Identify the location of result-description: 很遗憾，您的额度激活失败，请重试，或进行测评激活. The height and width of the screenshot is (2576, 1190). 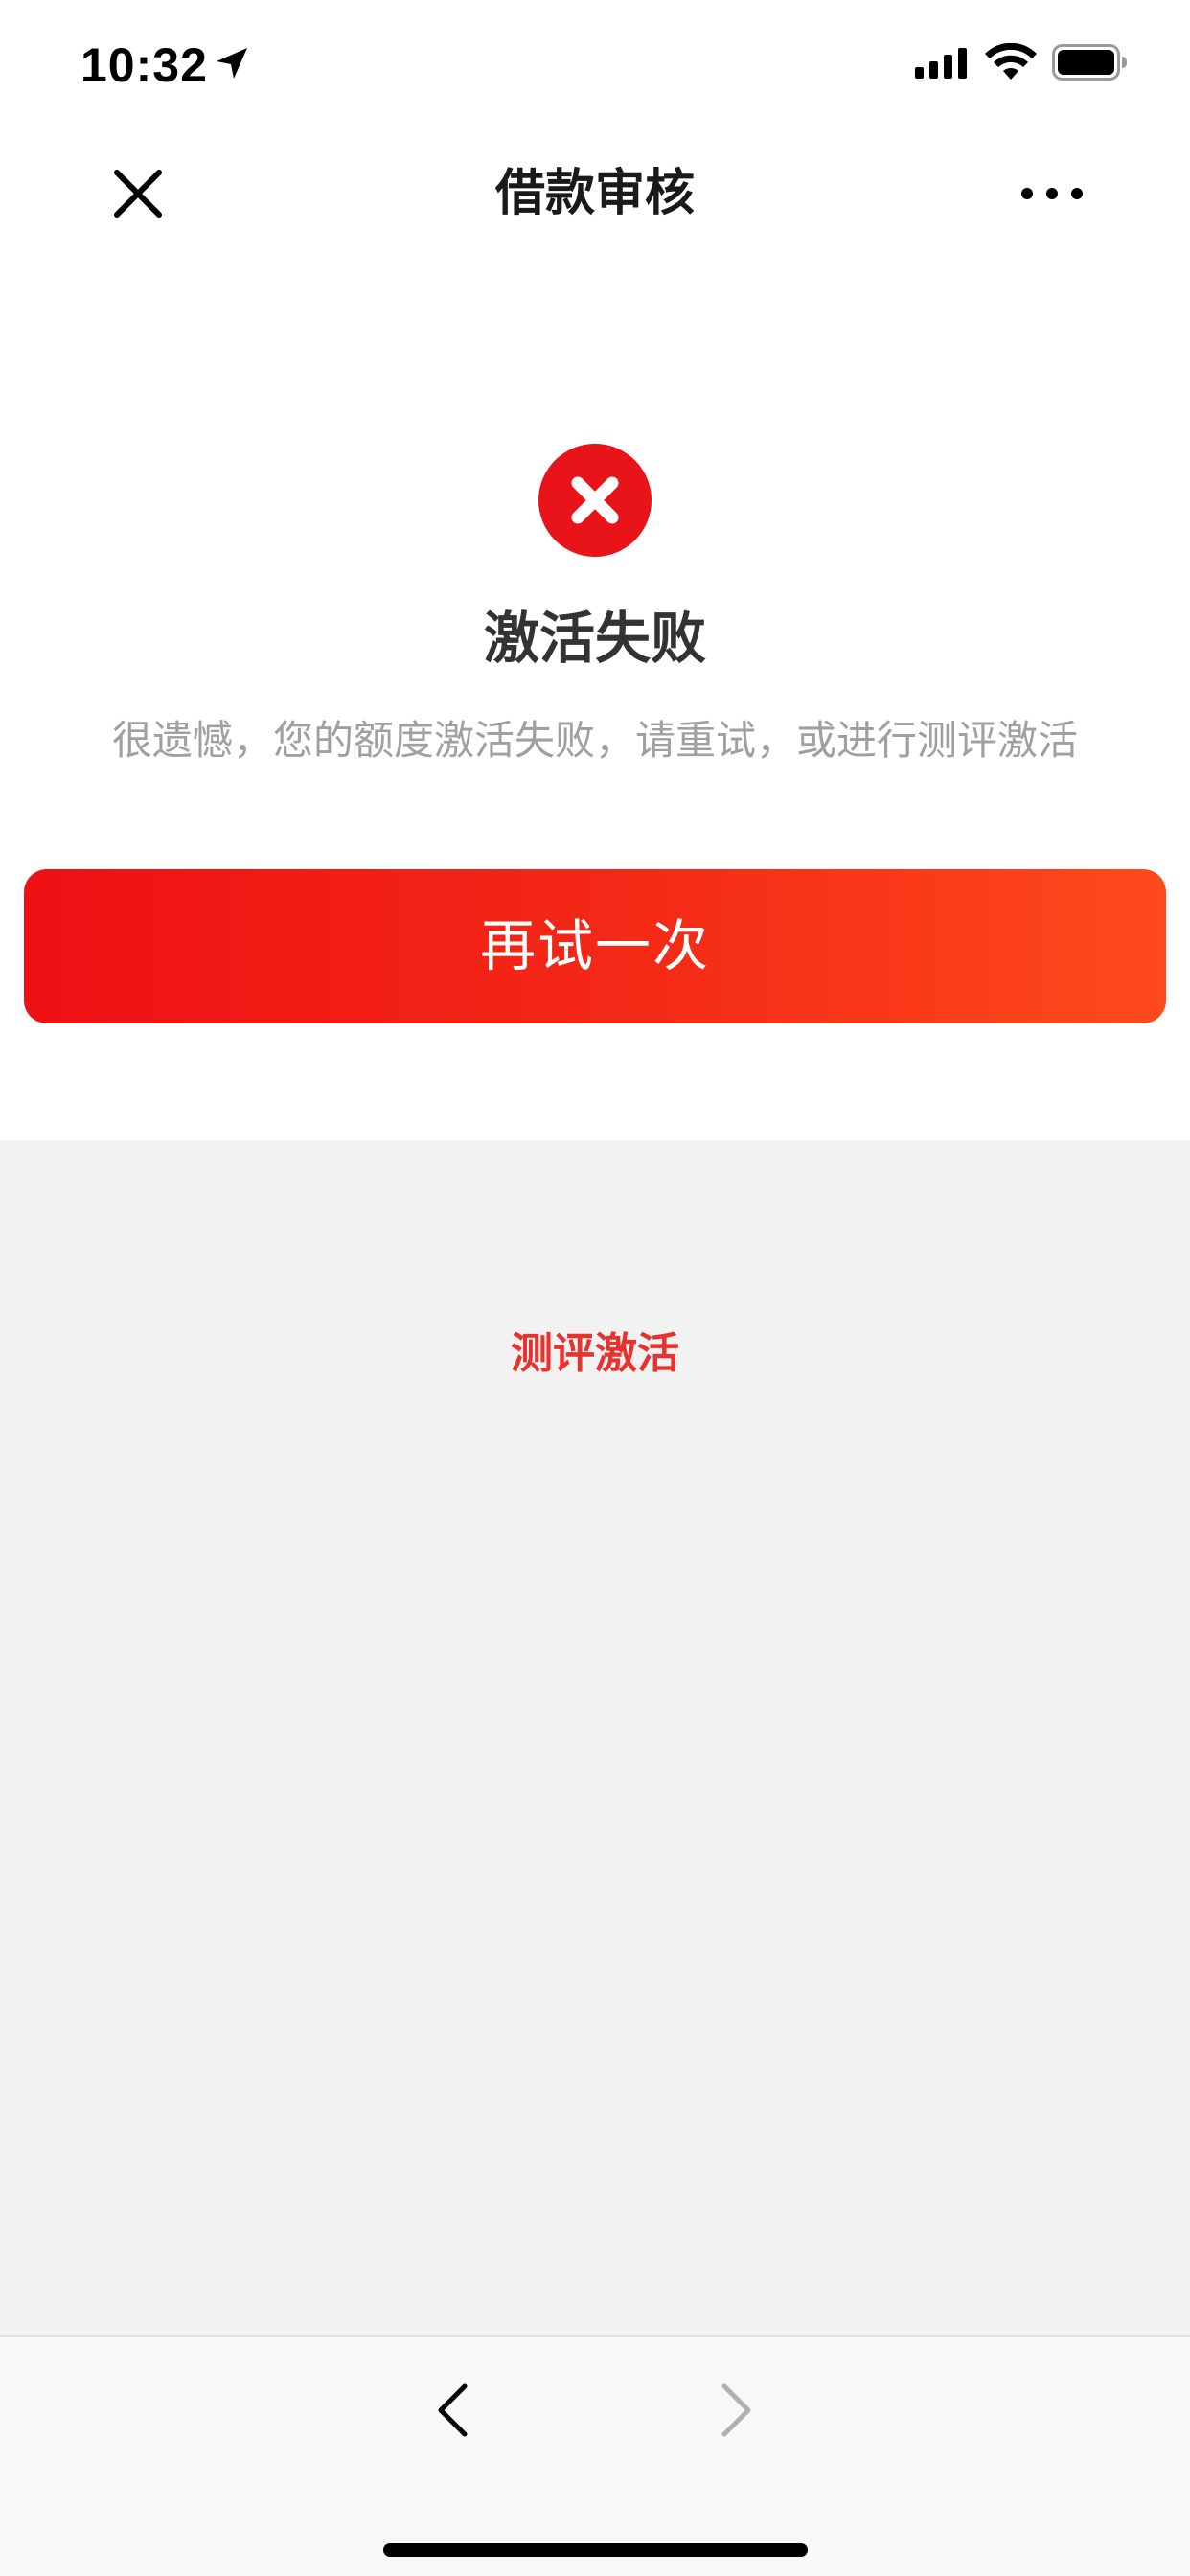
(594, 740).